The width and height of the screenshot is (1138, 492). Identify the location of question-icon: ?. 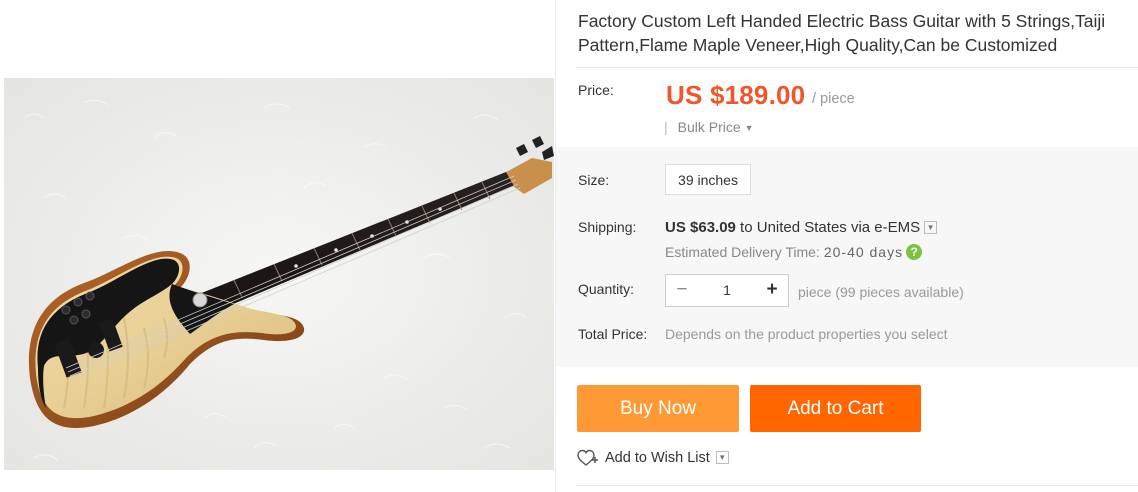
(914, 252).